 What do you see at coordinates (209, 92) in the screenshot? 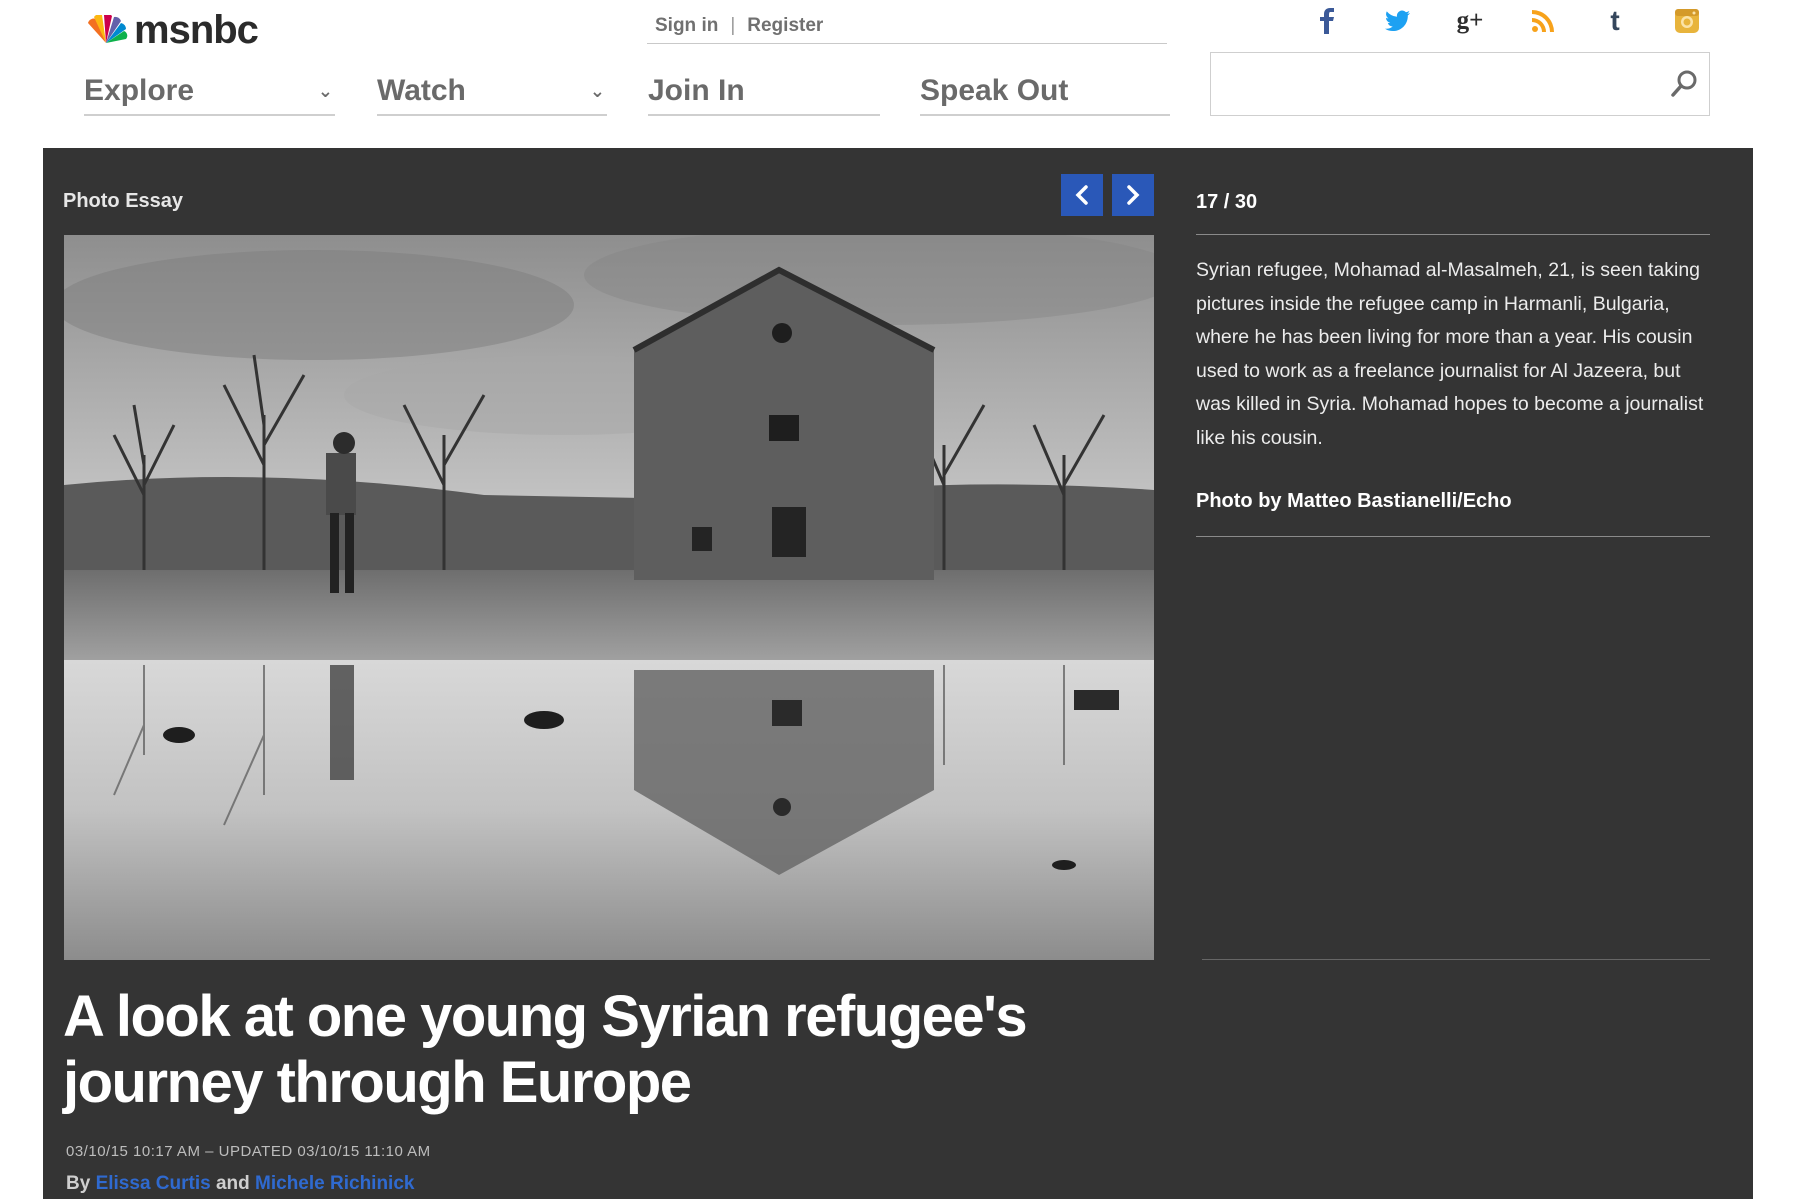
I see `nav-explore: Explore ⌄` at bounding box center [209, 92].